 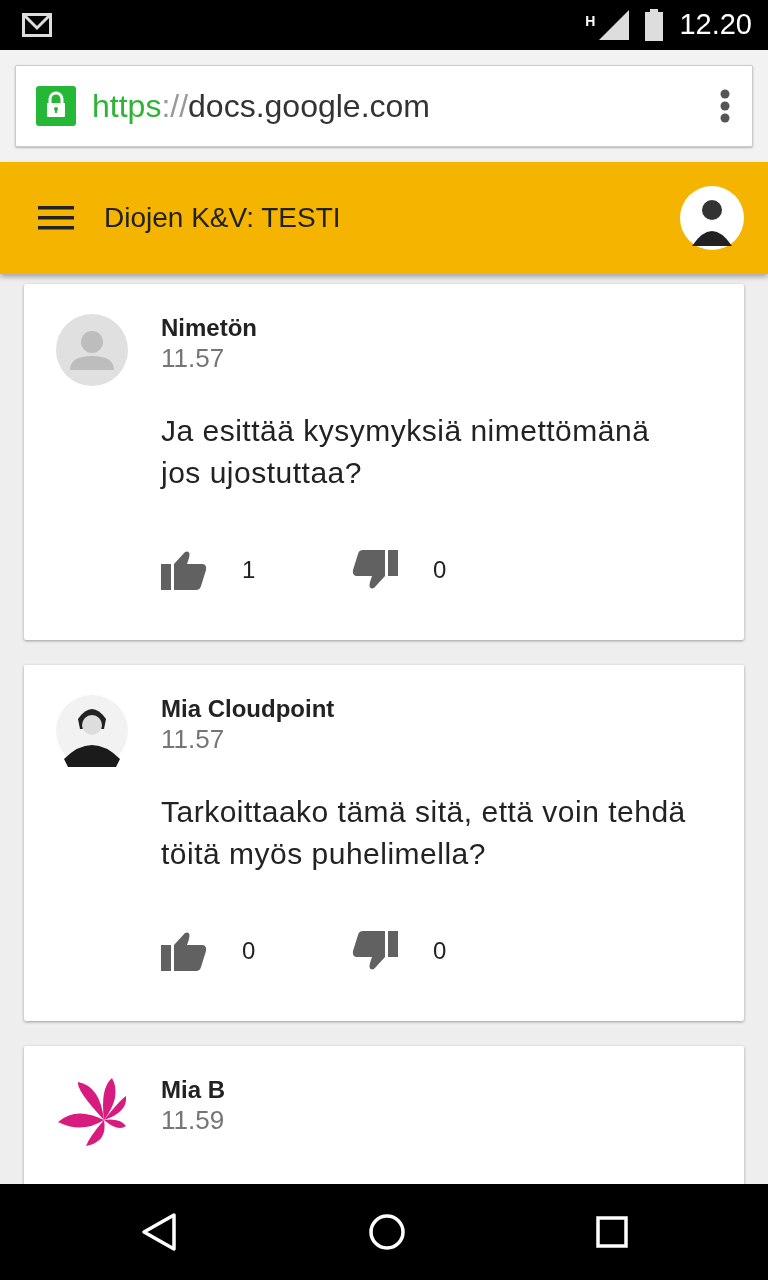 What do you see at coordinates (715, 25) in the screenshot?
I see `clock: 12.20` at bounding box center [715, 25].